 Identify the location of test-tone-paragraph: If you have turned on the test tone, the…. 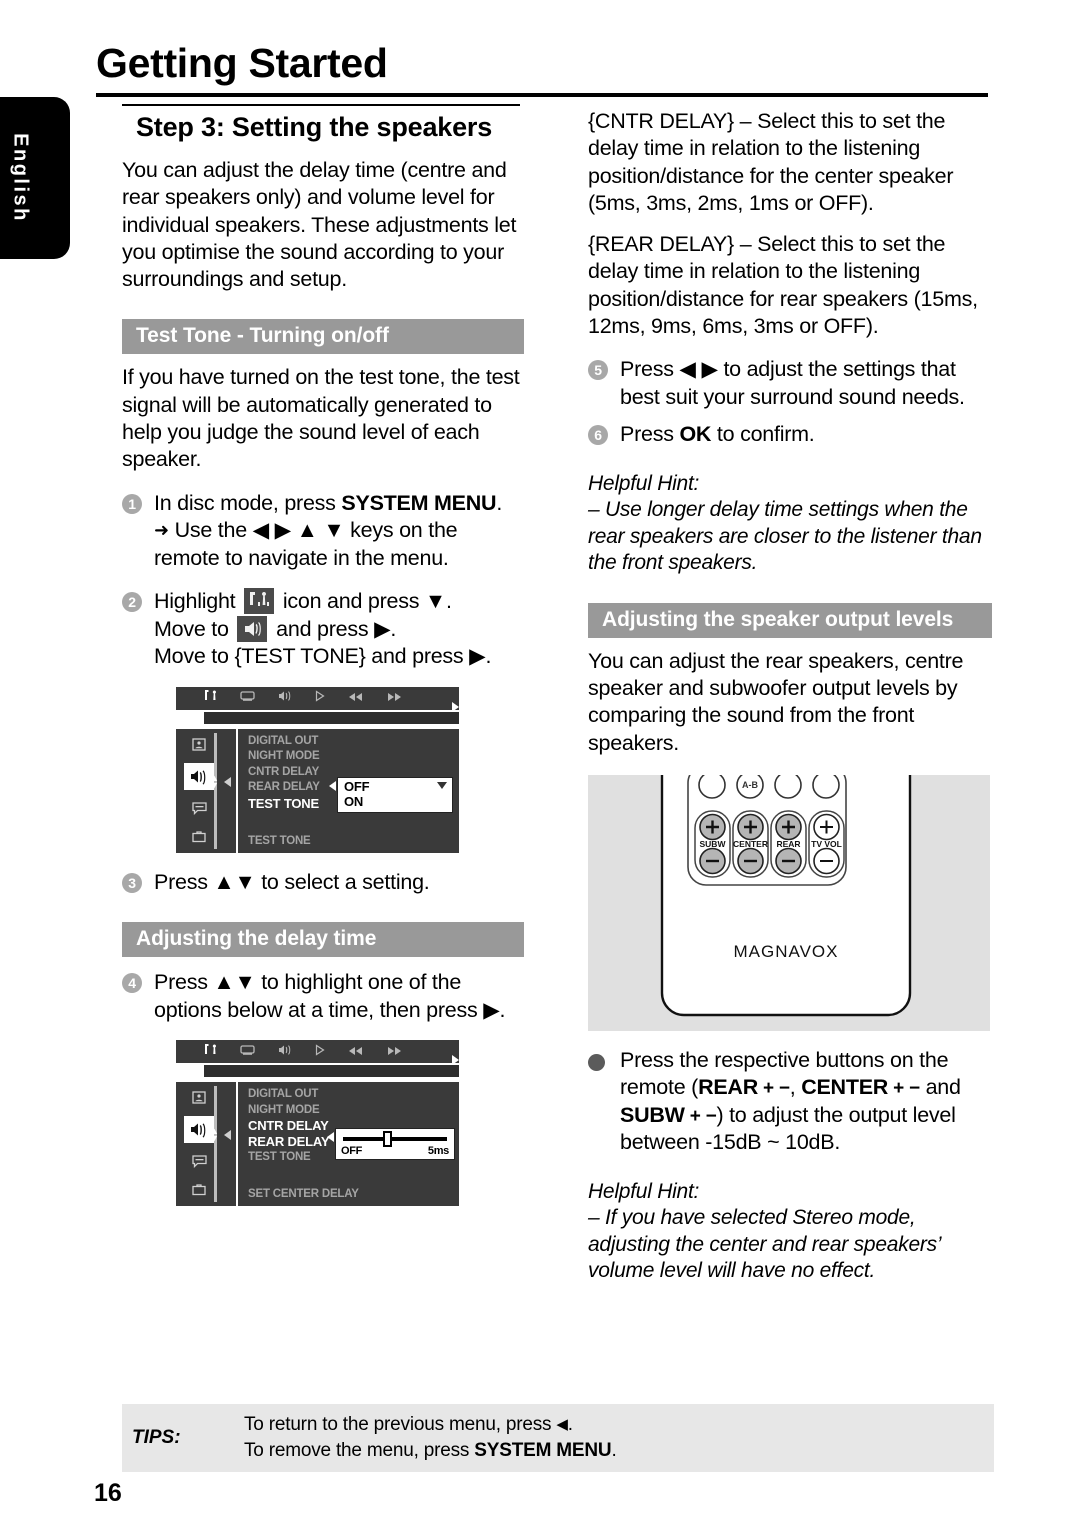
(321, 418).